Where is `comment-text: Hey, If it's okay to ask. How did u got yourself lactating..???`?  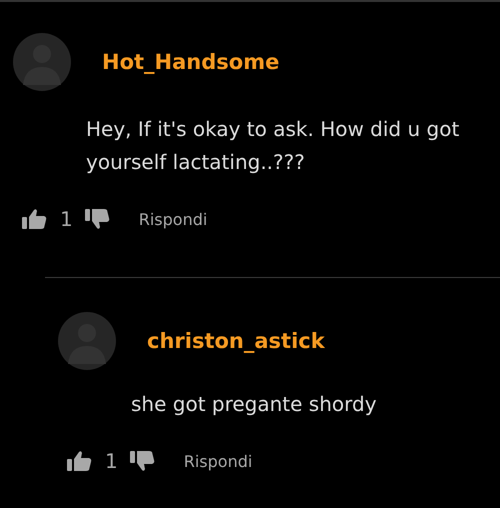 comment-text: Hey, If it's okay to ask. How did u got yourself lactating..??? is located at coordinates (272, 146).